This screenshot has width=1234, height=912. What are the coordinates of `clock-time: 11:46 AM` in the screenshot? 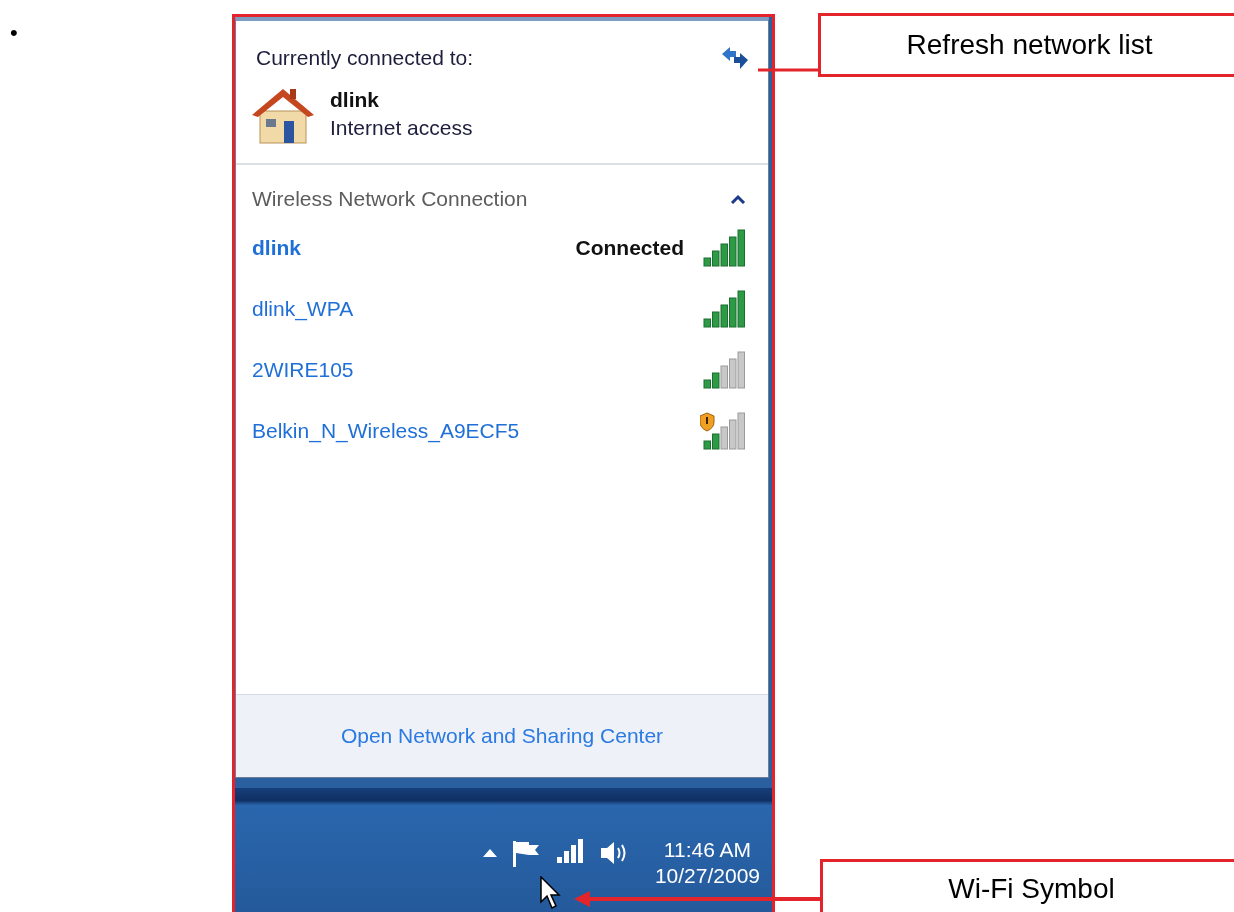 It's located at (707, 850).